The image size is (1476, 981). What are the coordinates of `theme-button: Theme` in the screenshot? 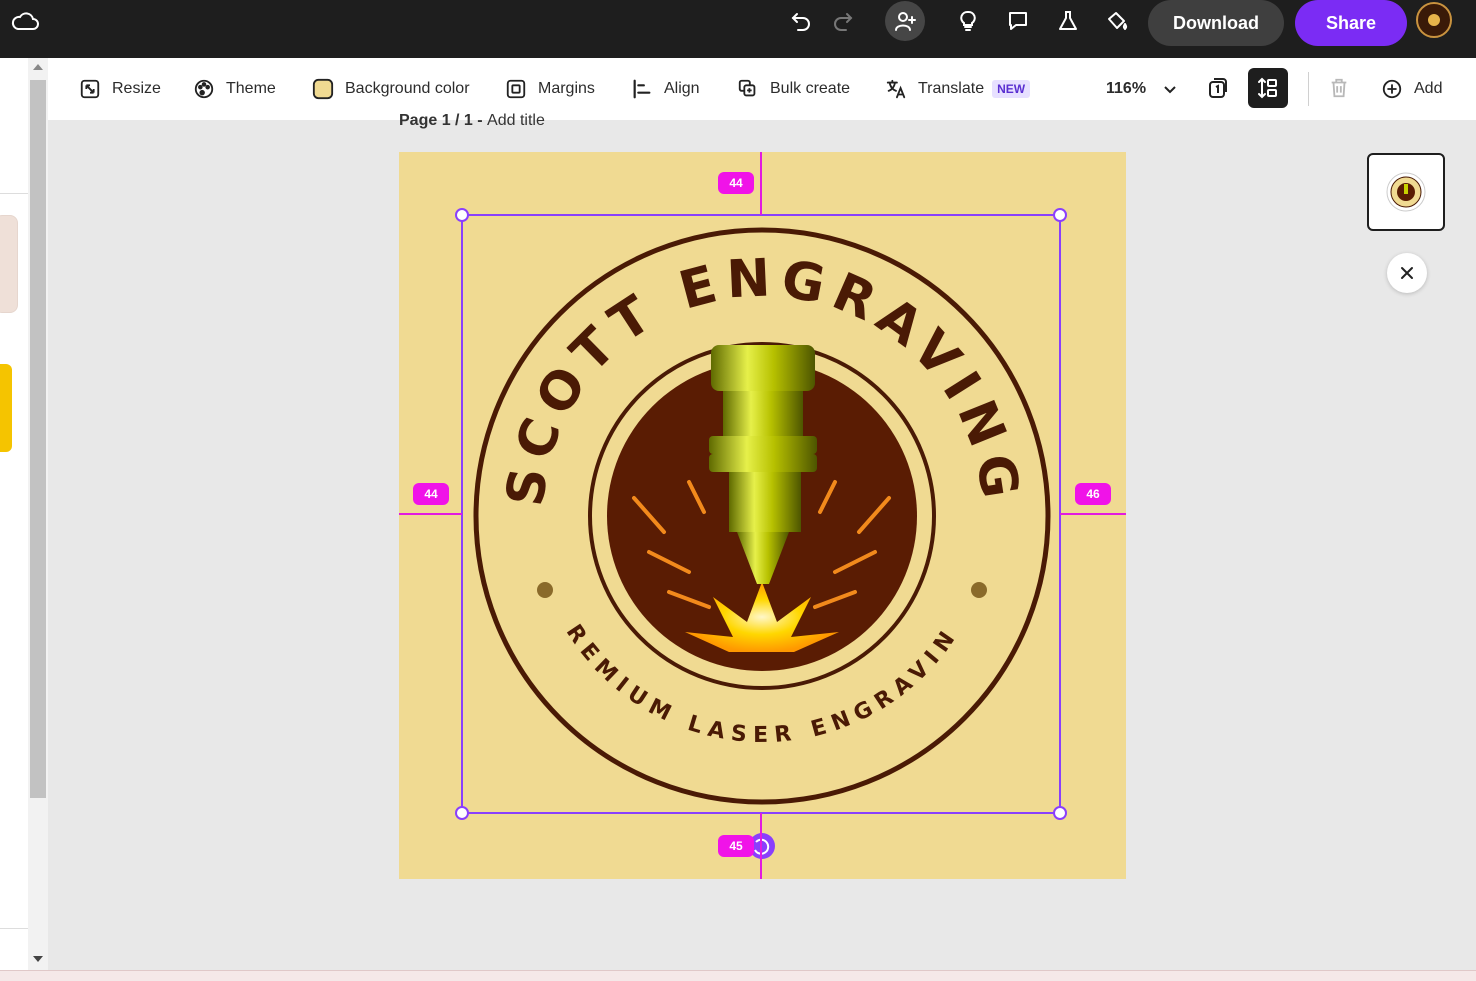 It's located at (234, 89).